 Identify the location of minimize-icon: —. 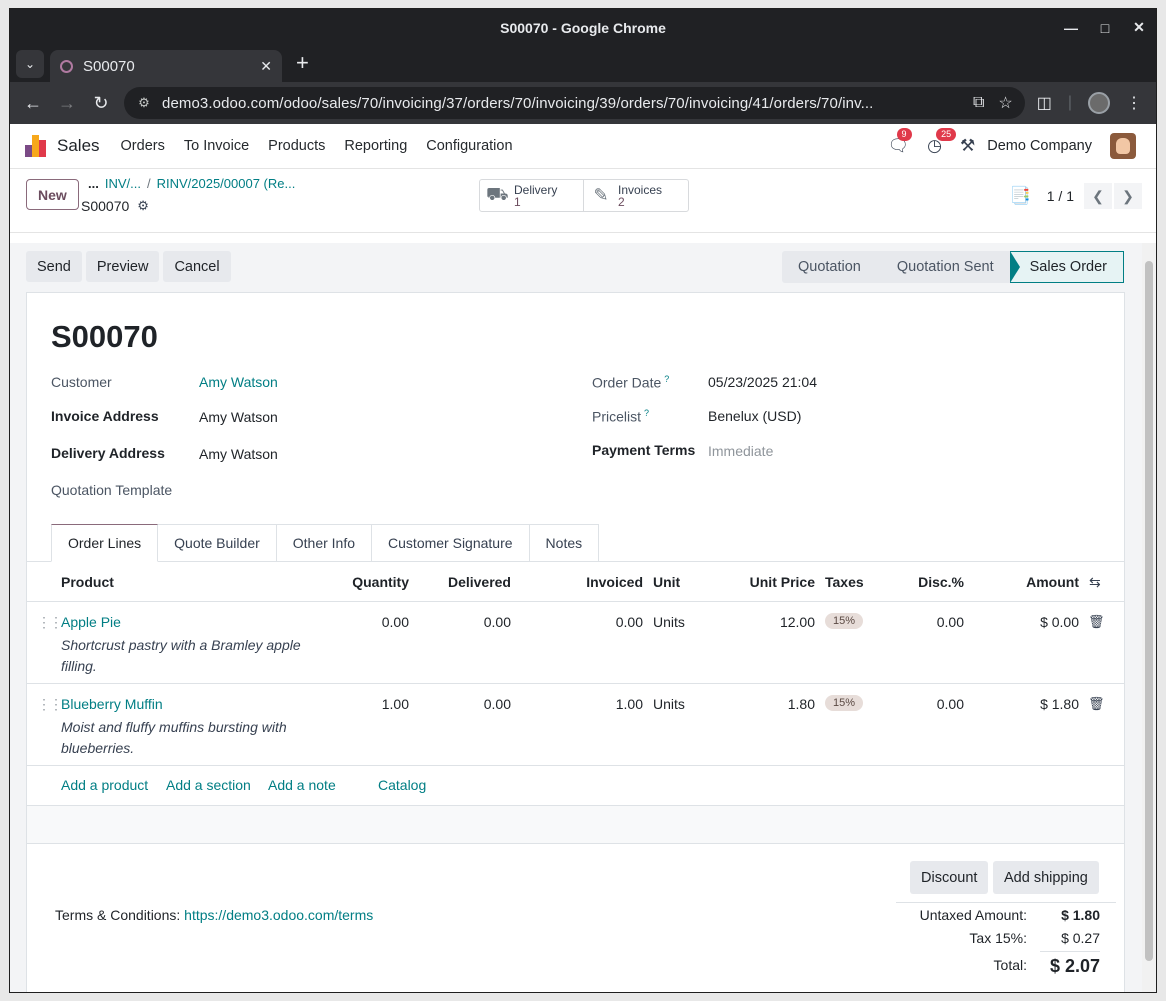
(1071, 27).